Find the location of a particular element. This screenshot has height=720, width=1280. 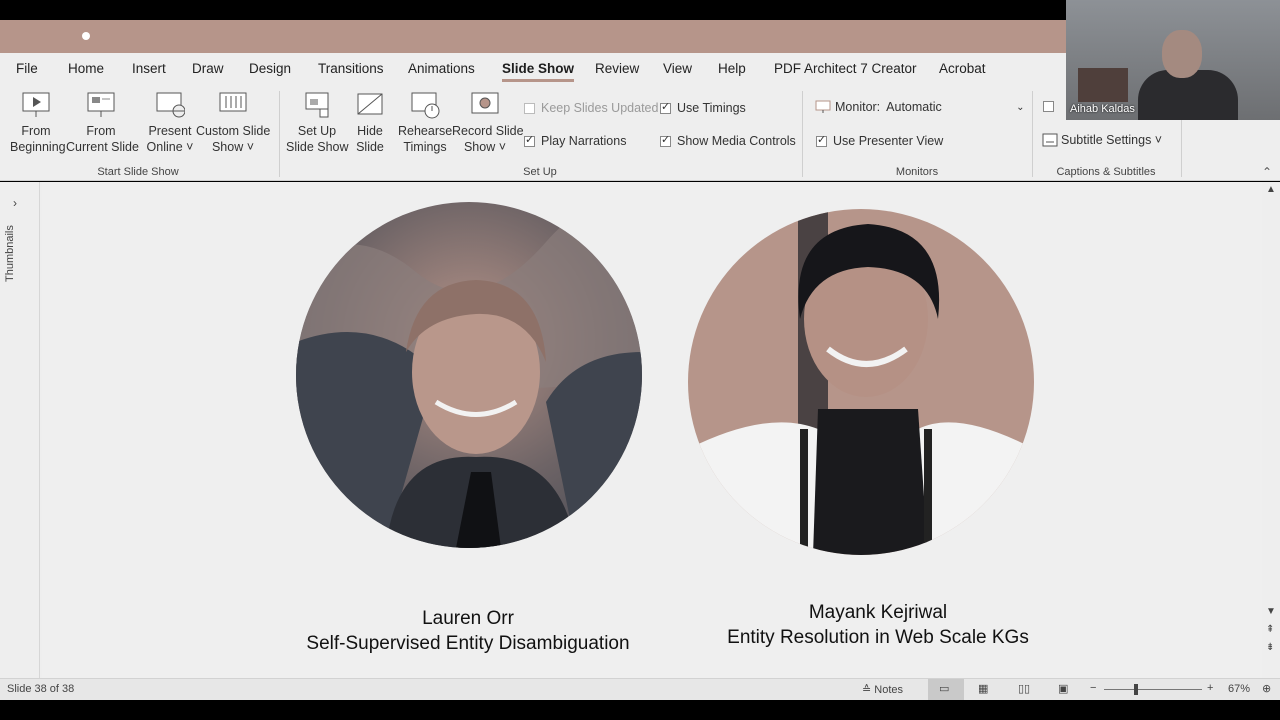

tab-file: File is located at coordinates (27, 68).